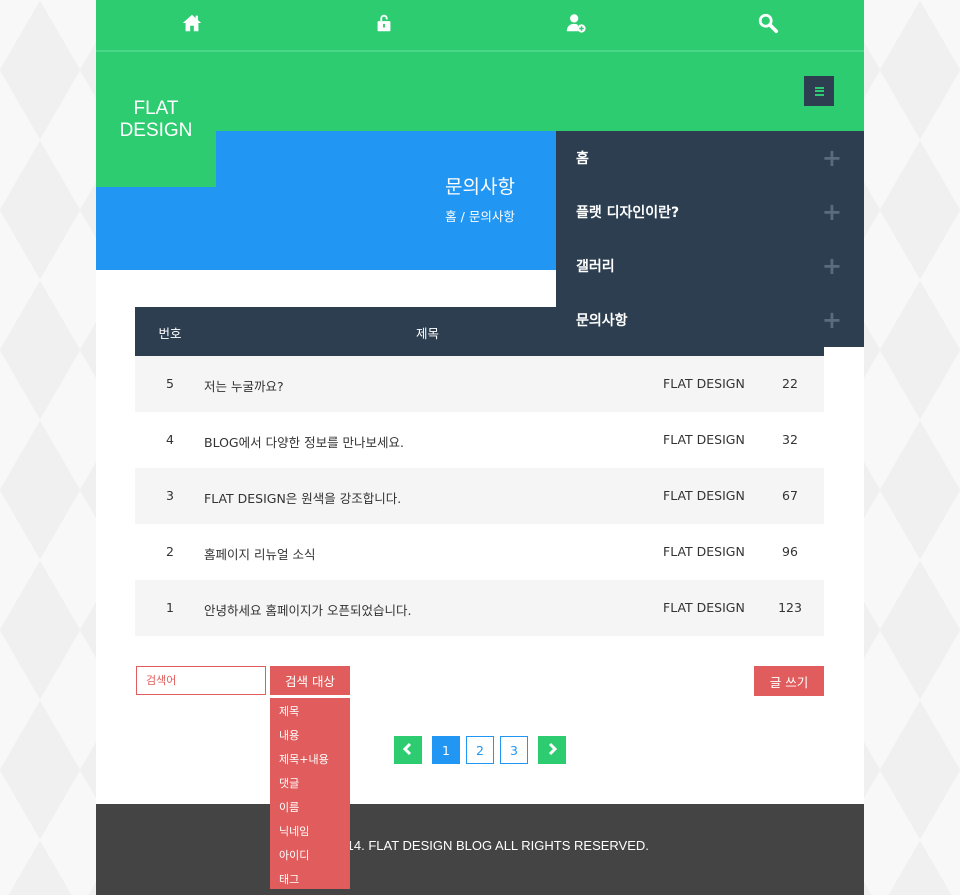 Image resolution: width=960 pixels, height=895 pixels. I want to click on write-button: 글 쓰기, so click(789, 681).